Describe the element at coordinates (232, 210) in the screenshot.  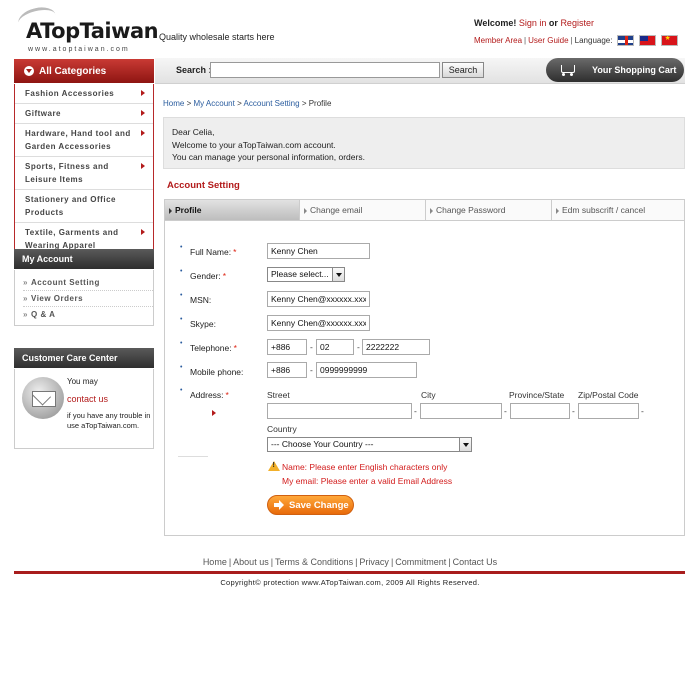
I see `tab-profile: Profile` at that location.